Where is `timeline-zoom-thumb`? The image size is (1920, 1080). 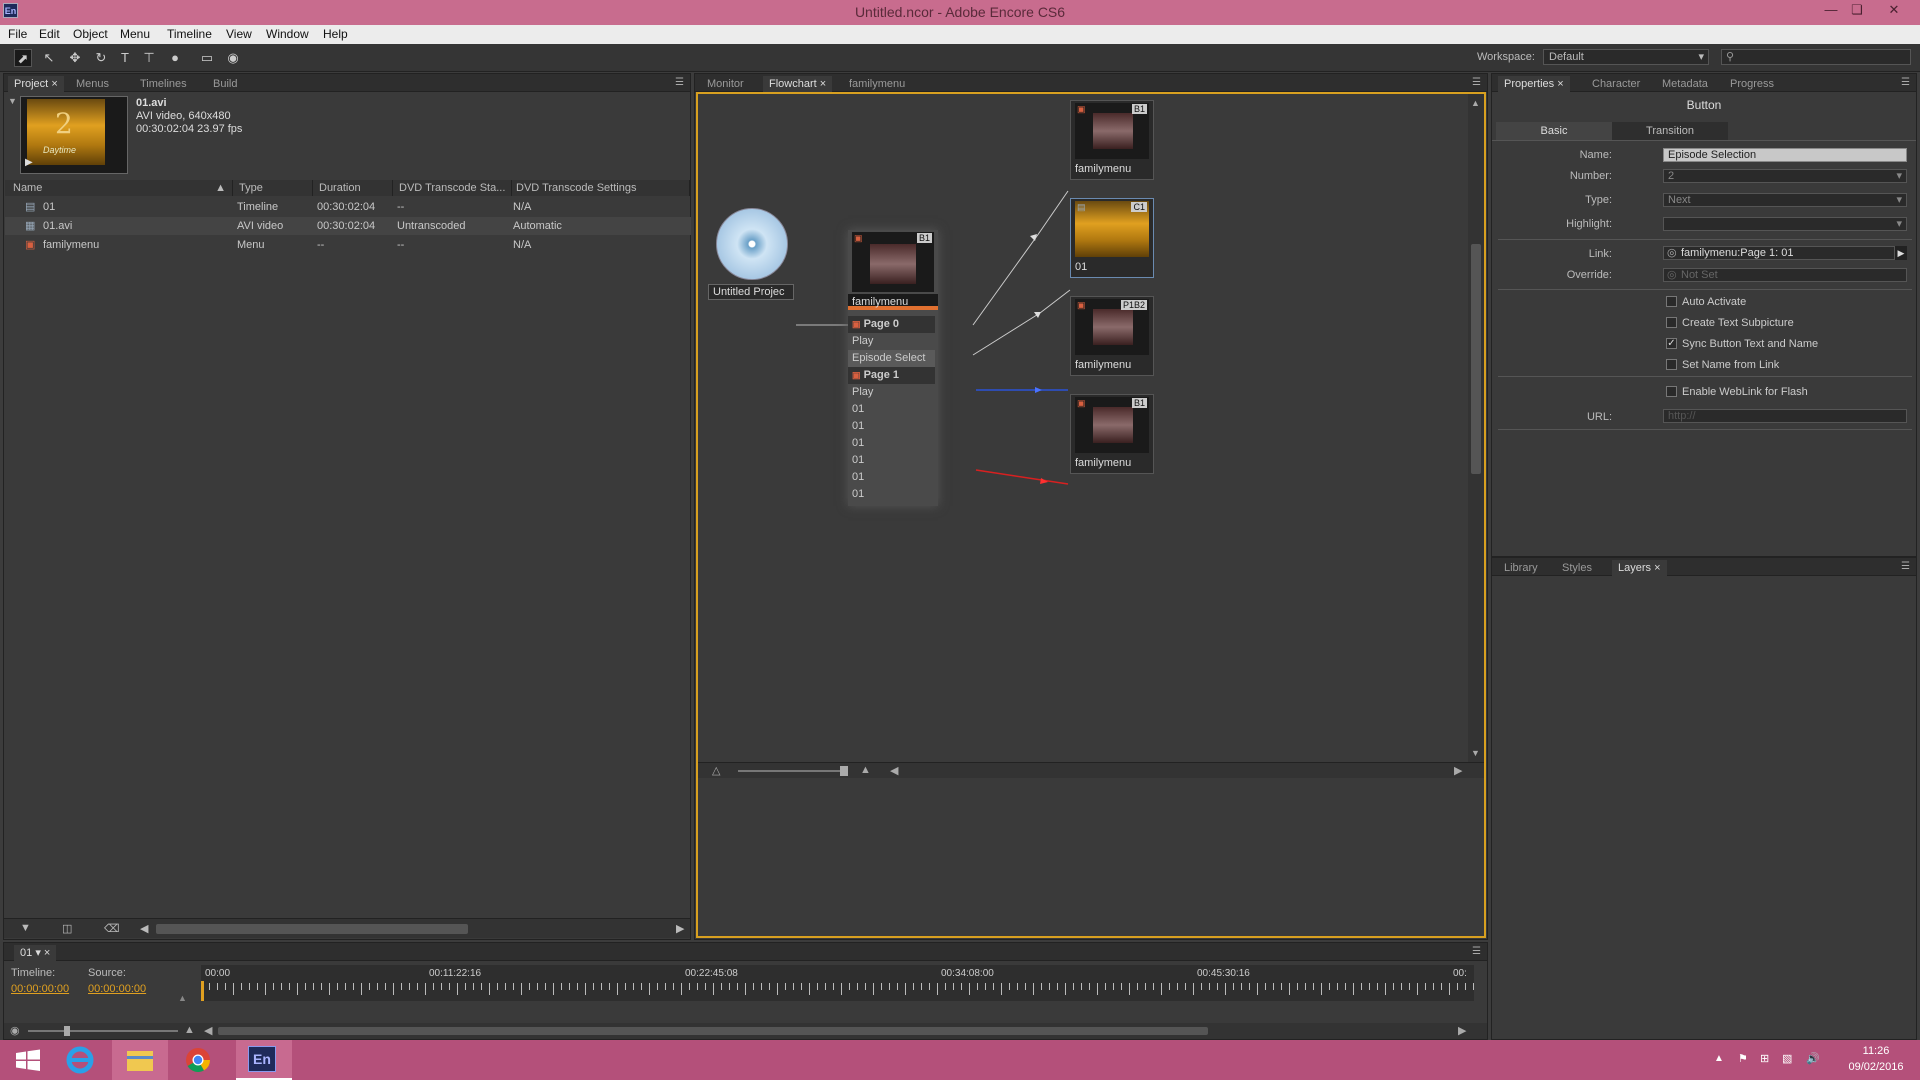
timeline-zoom-thumb is located at coordinates (67, 1031).